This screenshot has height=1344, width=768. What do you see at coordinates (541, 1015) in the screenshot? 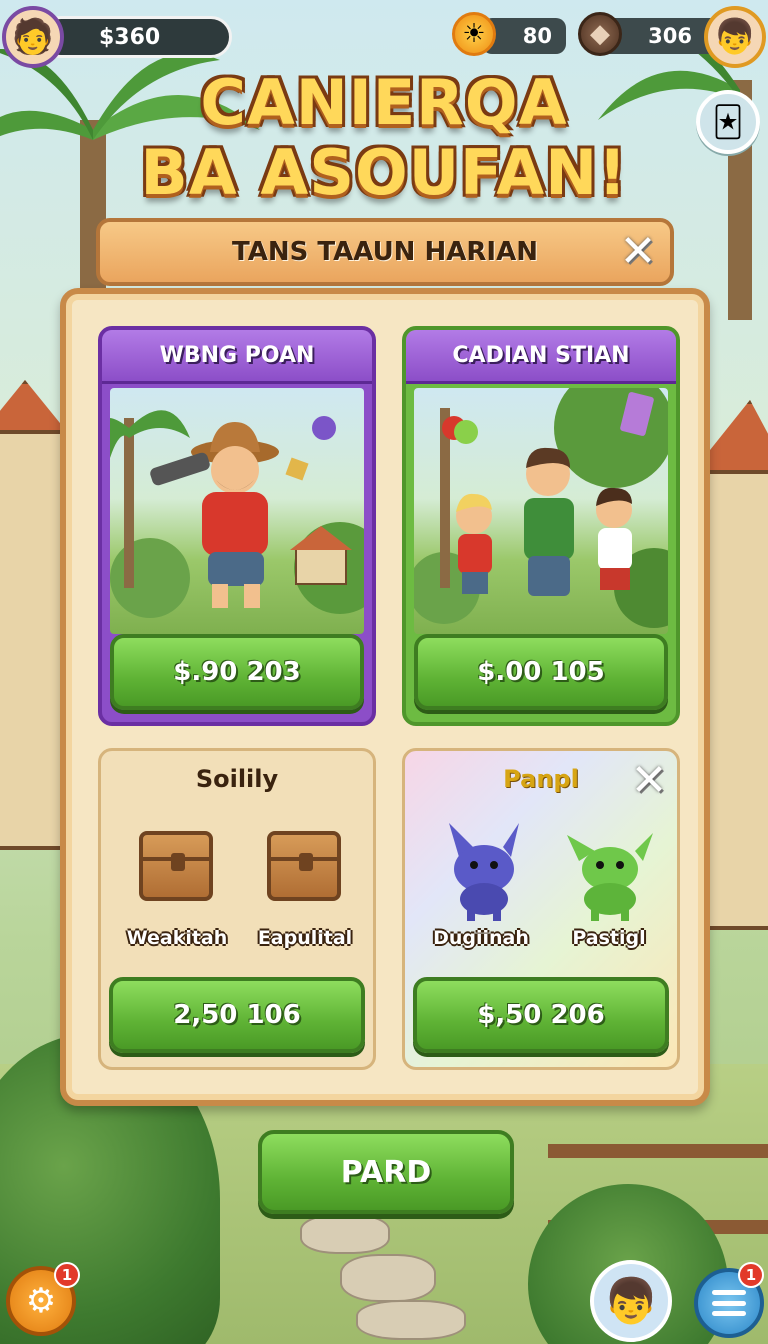
I see `buy-bundle-button: $,50 206` at bounding box center [541, 1015].